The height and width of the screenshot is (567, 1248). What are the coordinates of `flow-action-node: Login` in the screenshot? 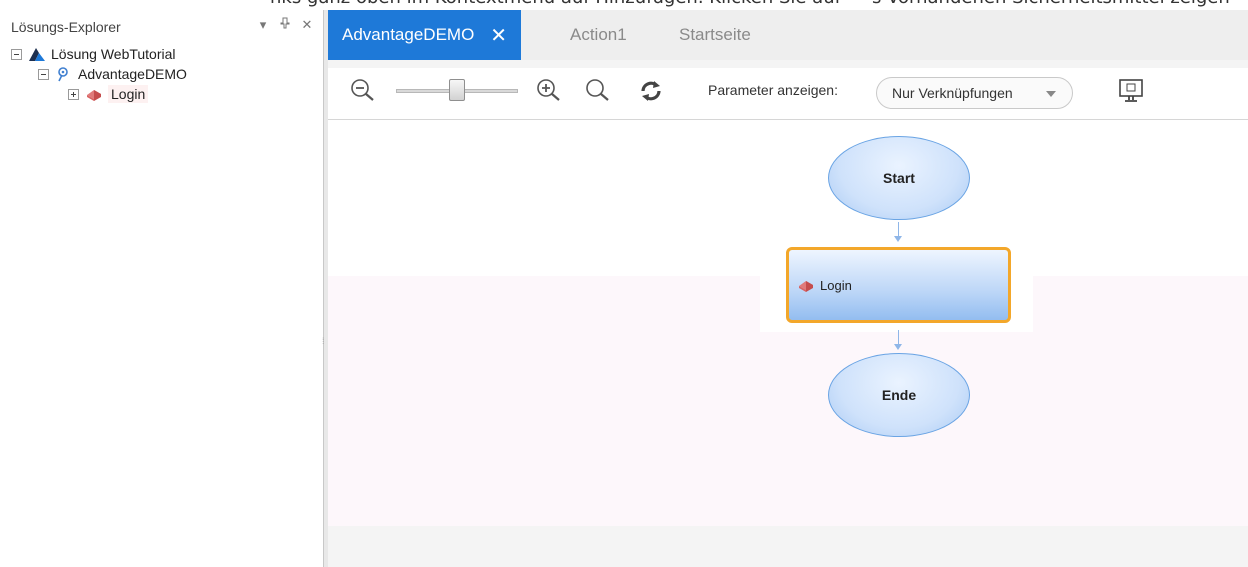 It's located at (898, 285).